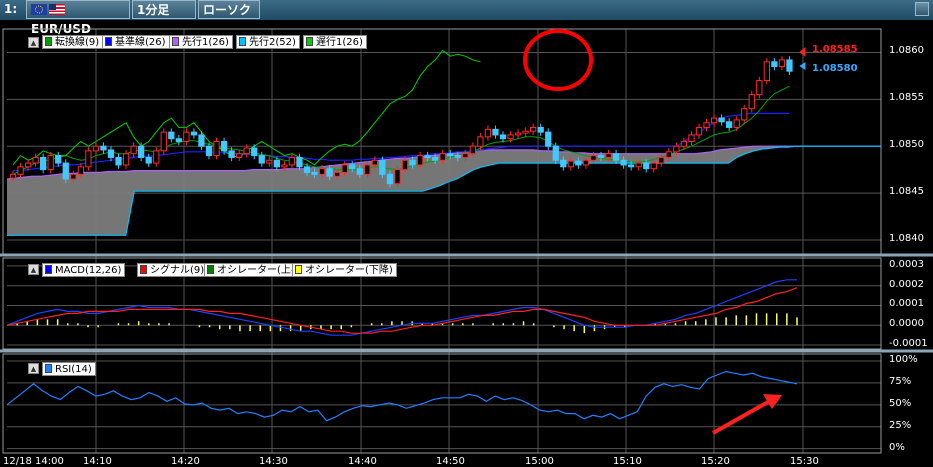 This screenshot has height=467, width=933. I want to click on legend-item: 先行1(26), so click(201, 42).